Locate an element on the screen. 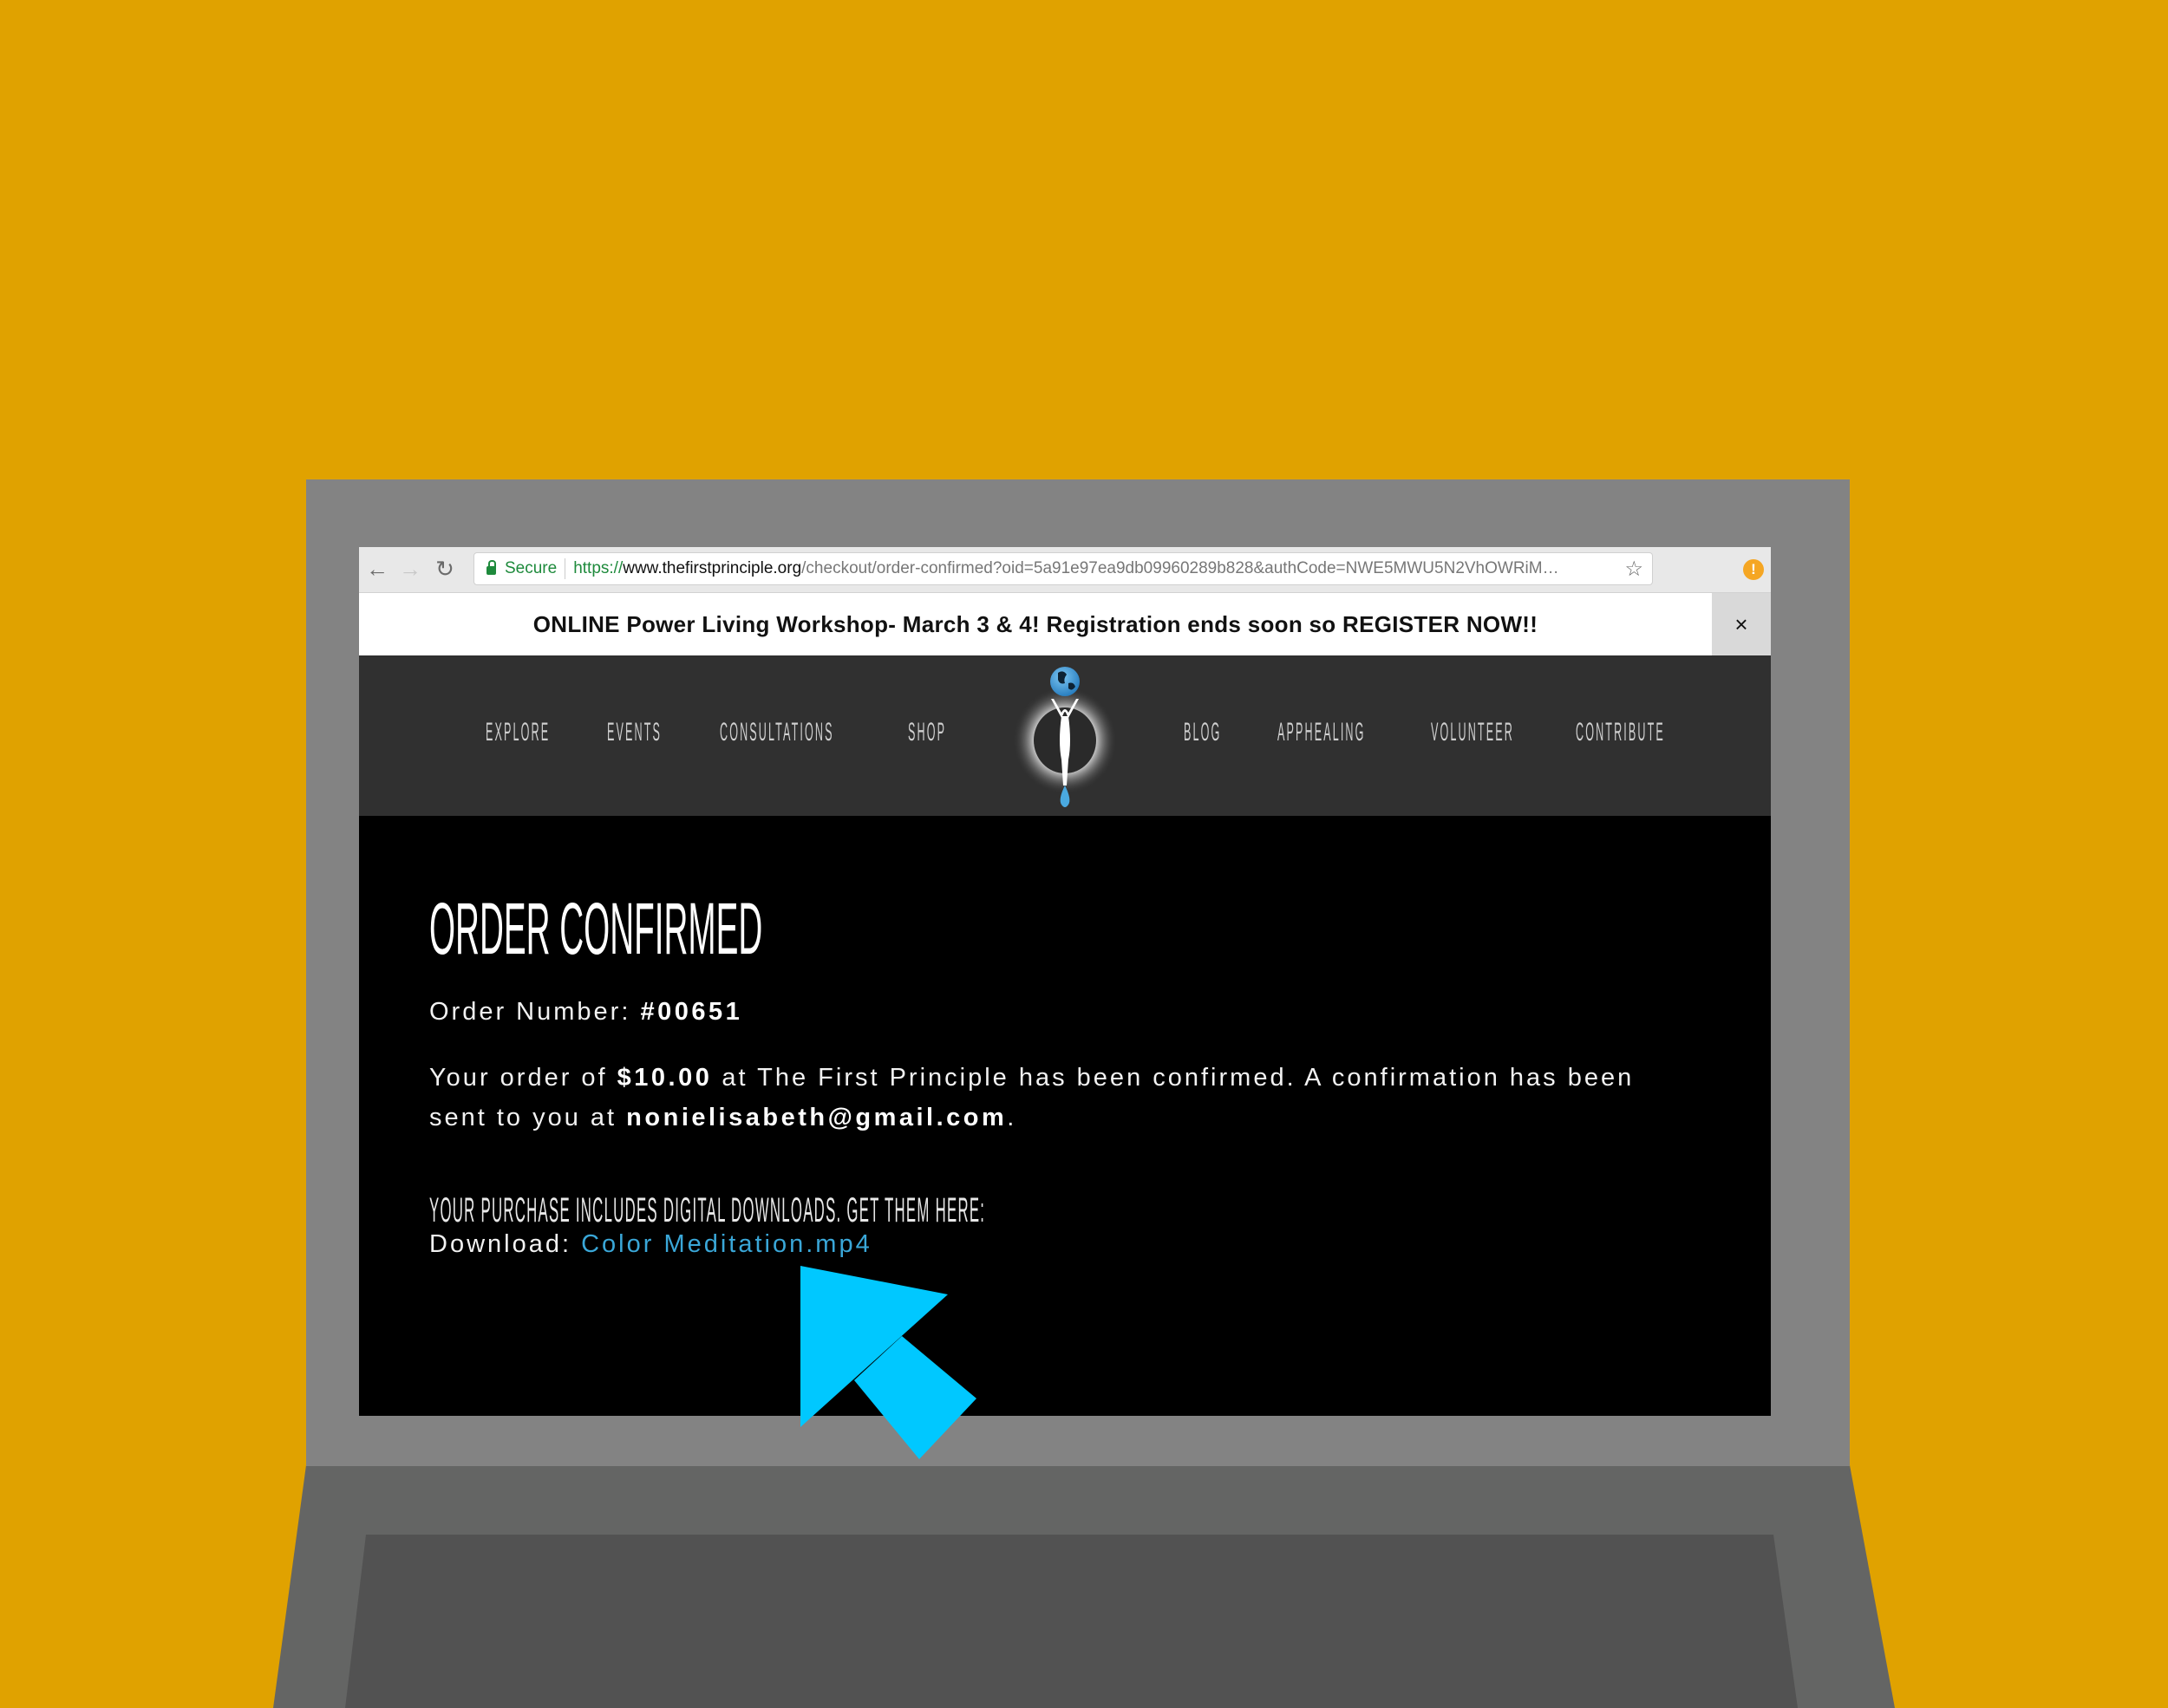 This screenshot has width=2168, height=1708. customer-email: nonielisabeth@gmail.com is located at coordinates (817, 1117).